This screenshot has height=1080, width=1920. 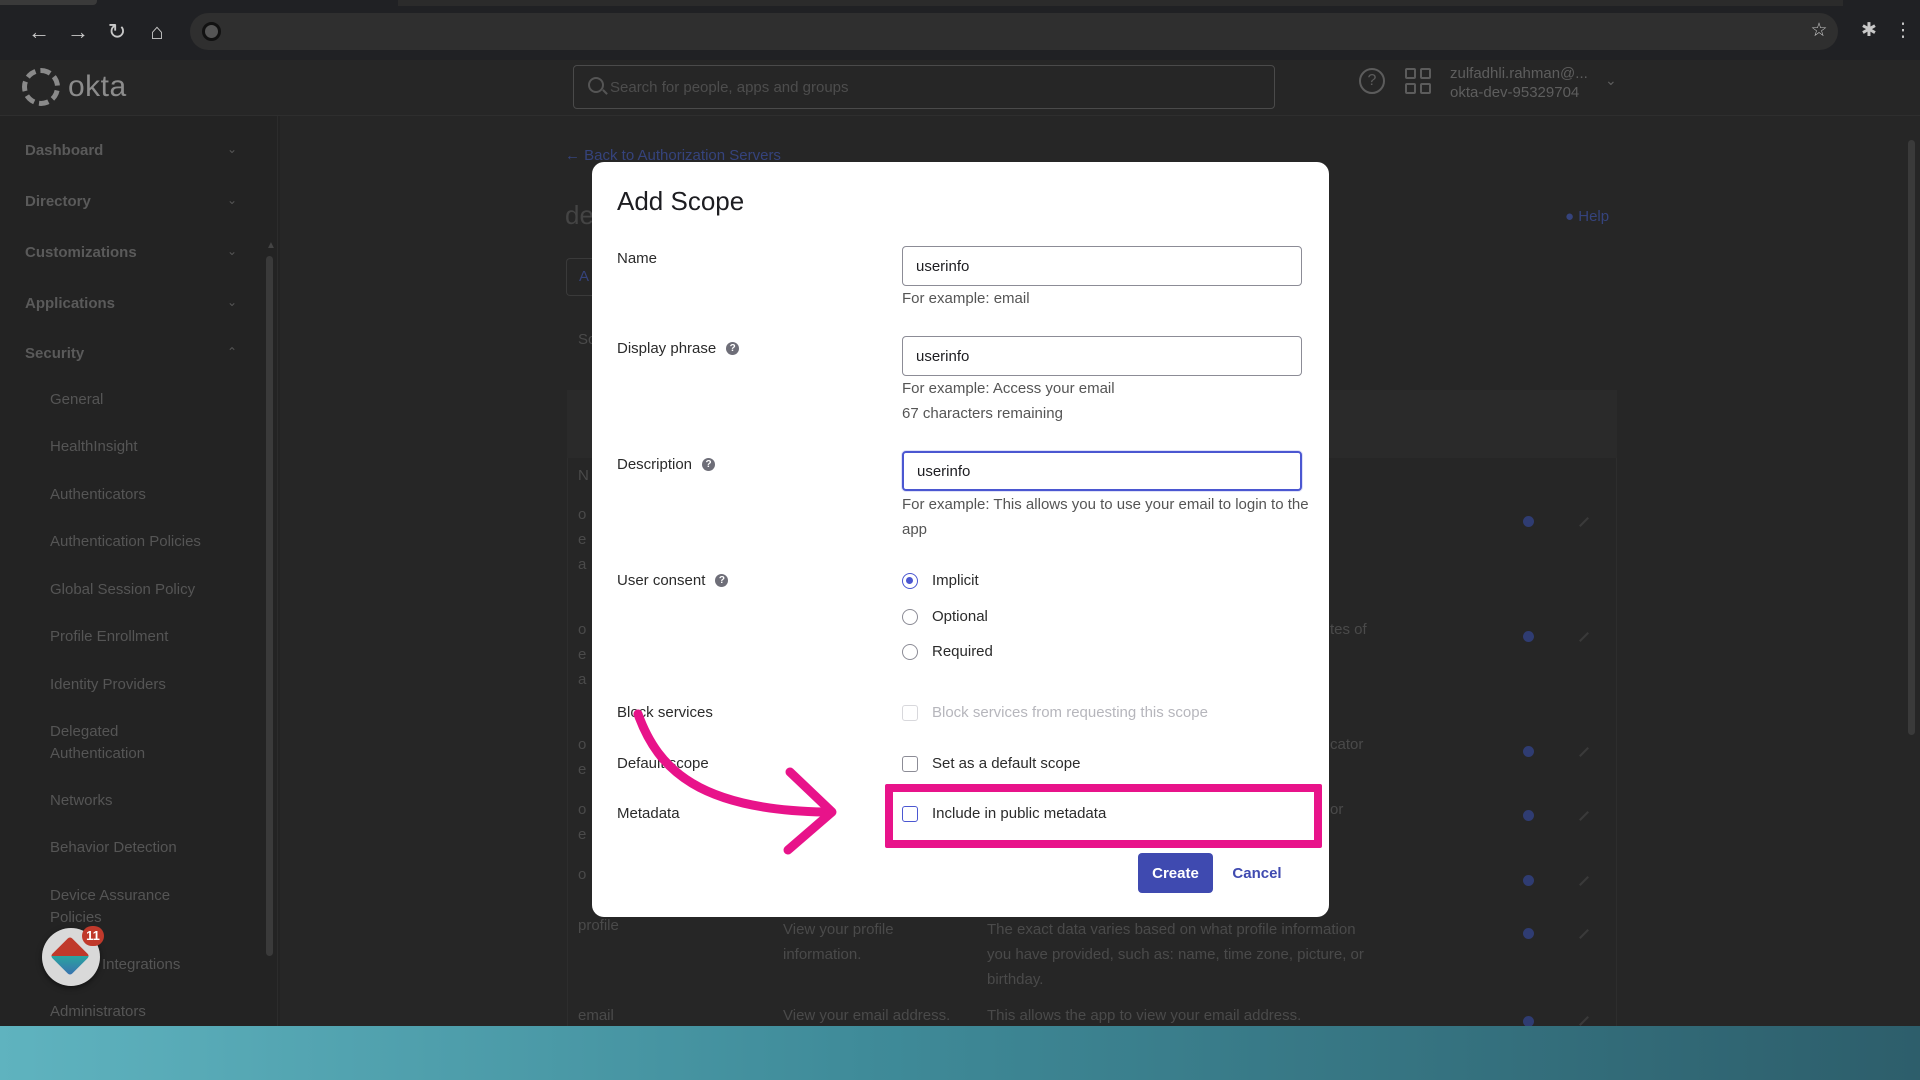 What do you see at coordinates (150, 685) in the screenshot?
I see `sidebar-subitem-identity-providers: Identity Providers` at bounding box center [150, 685].